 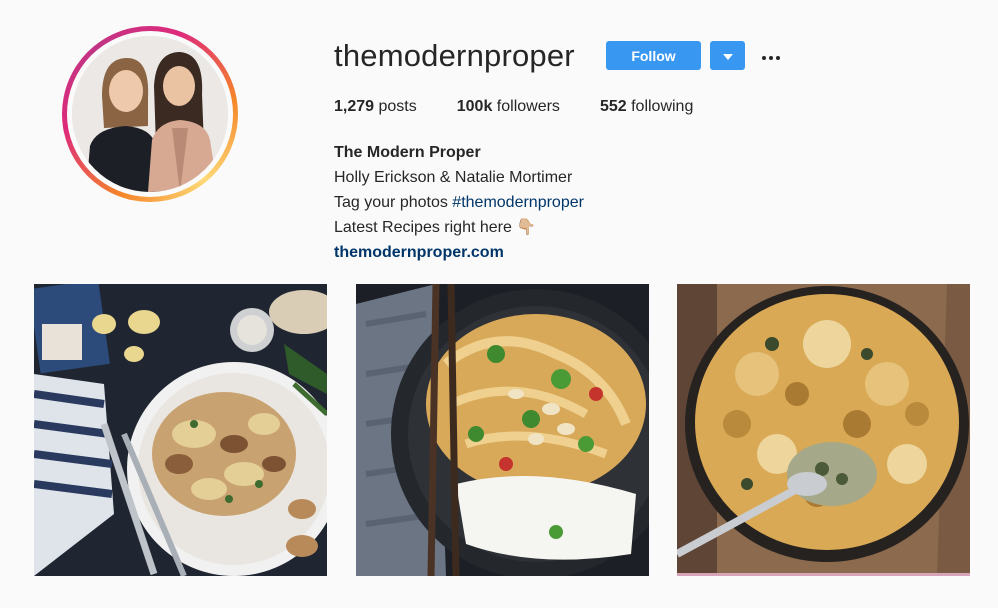 I want to click on post-image-artichoke-dip, so click(x=823, y=430).